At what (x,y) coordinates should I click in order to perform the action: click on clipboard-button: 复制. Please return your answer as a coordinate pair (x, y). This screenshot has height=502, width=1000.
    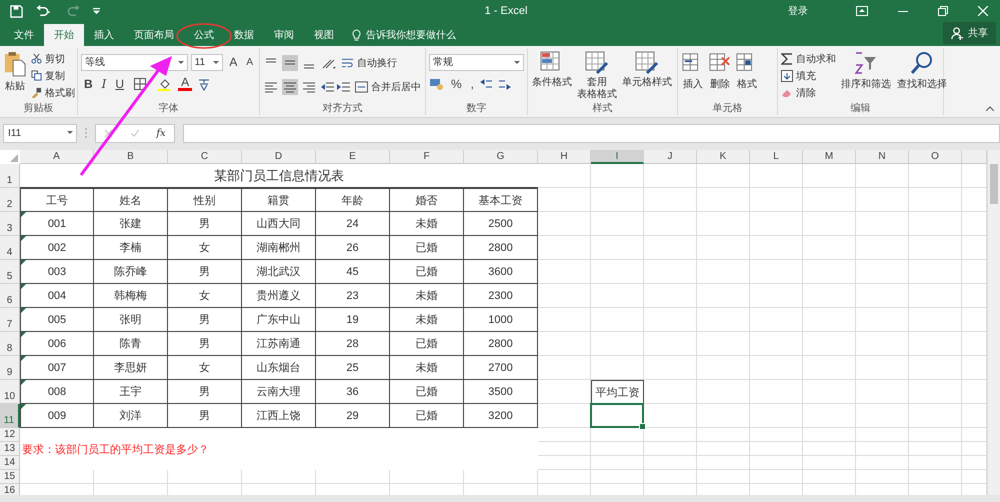
    Looking at the image, I should click on (53, 75).